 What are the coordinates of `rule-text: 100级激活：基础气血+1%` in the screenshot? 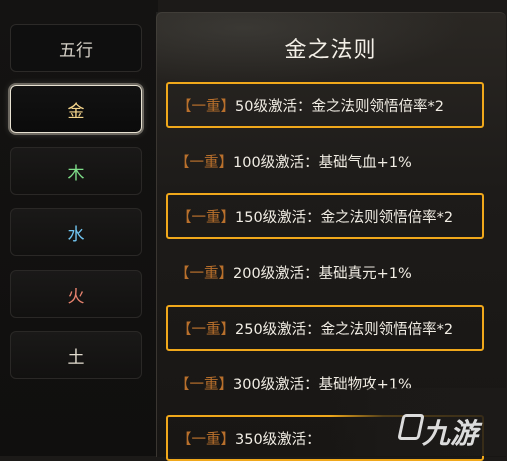 It's located at (322, 162).